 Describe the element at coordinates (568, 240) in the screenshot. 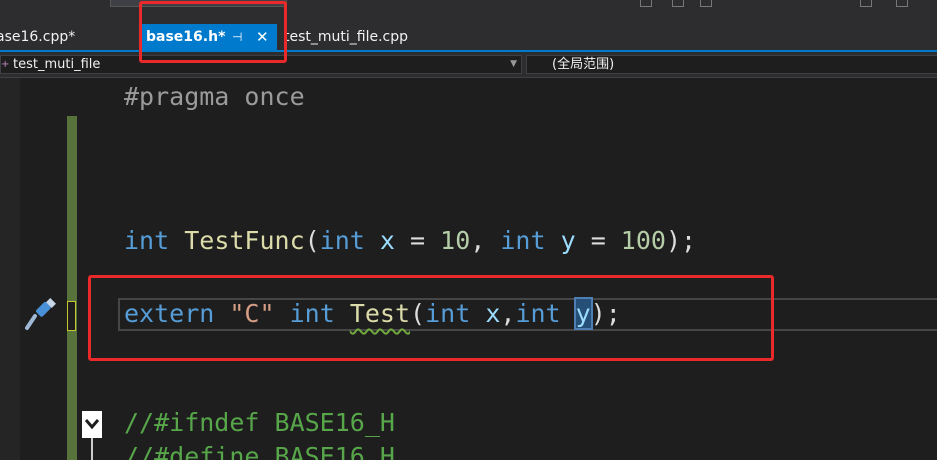

I see `parameter: y` at that location.